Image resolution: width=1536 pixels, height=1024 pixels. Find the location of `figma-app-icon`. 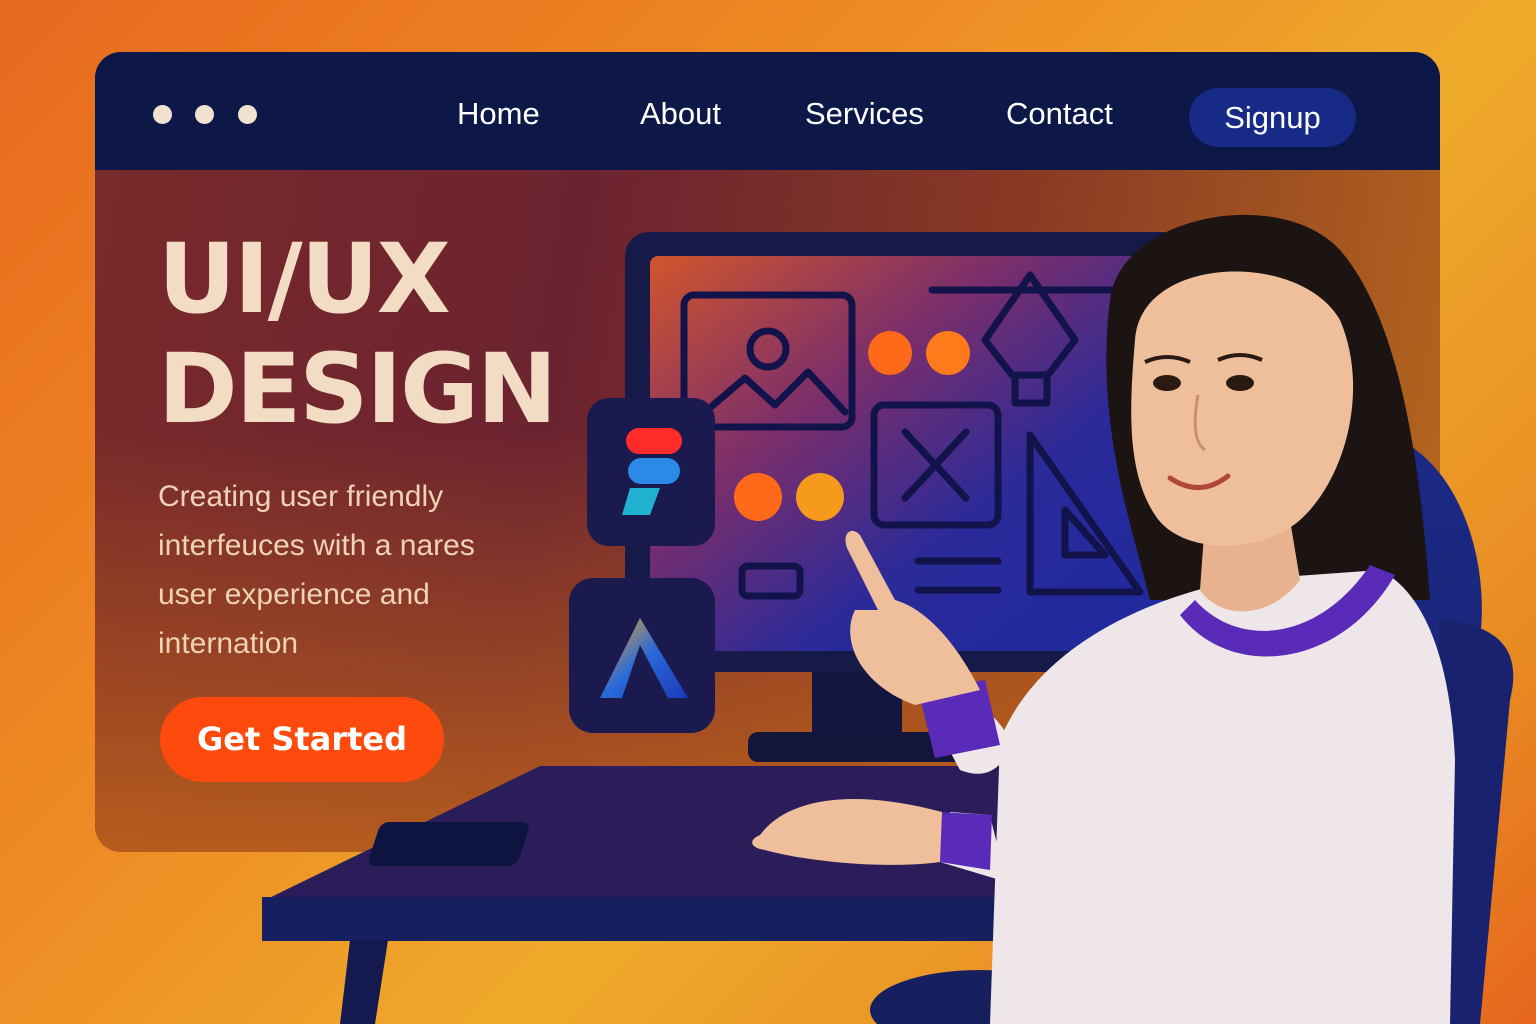

figma-app-icon is located at coordinates (651, 472).